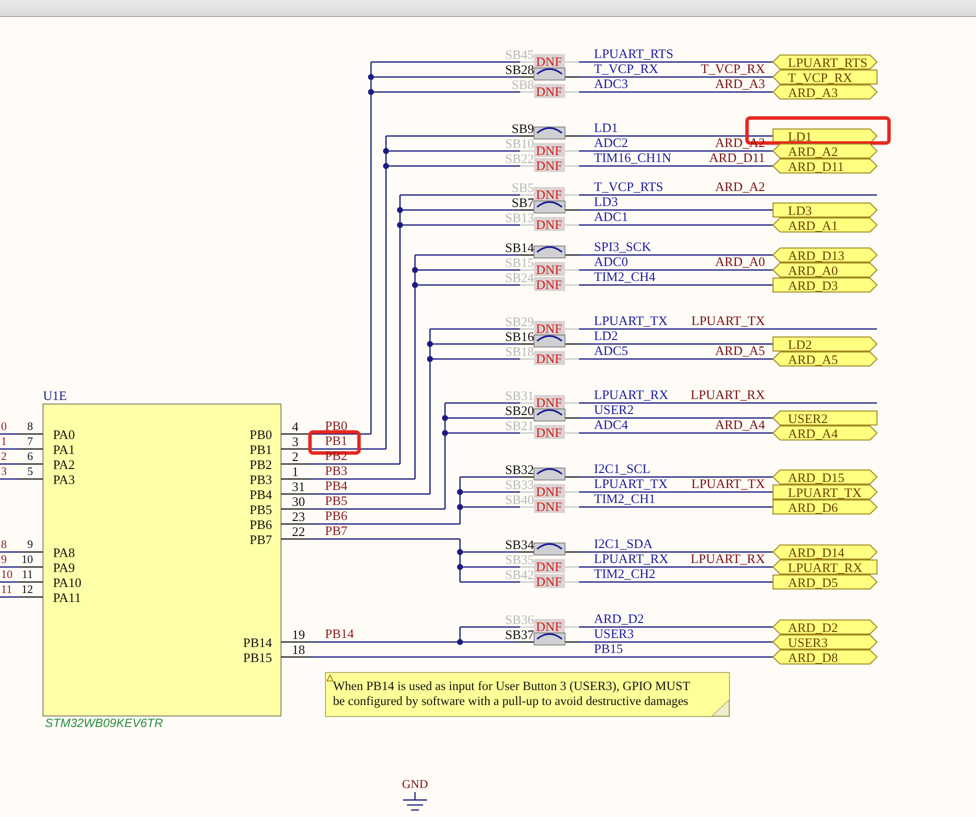 The image size is (976, 817). Describe the element at coordinates (298, 649) in the screenshot. I see `pin-number: 18` at that location.